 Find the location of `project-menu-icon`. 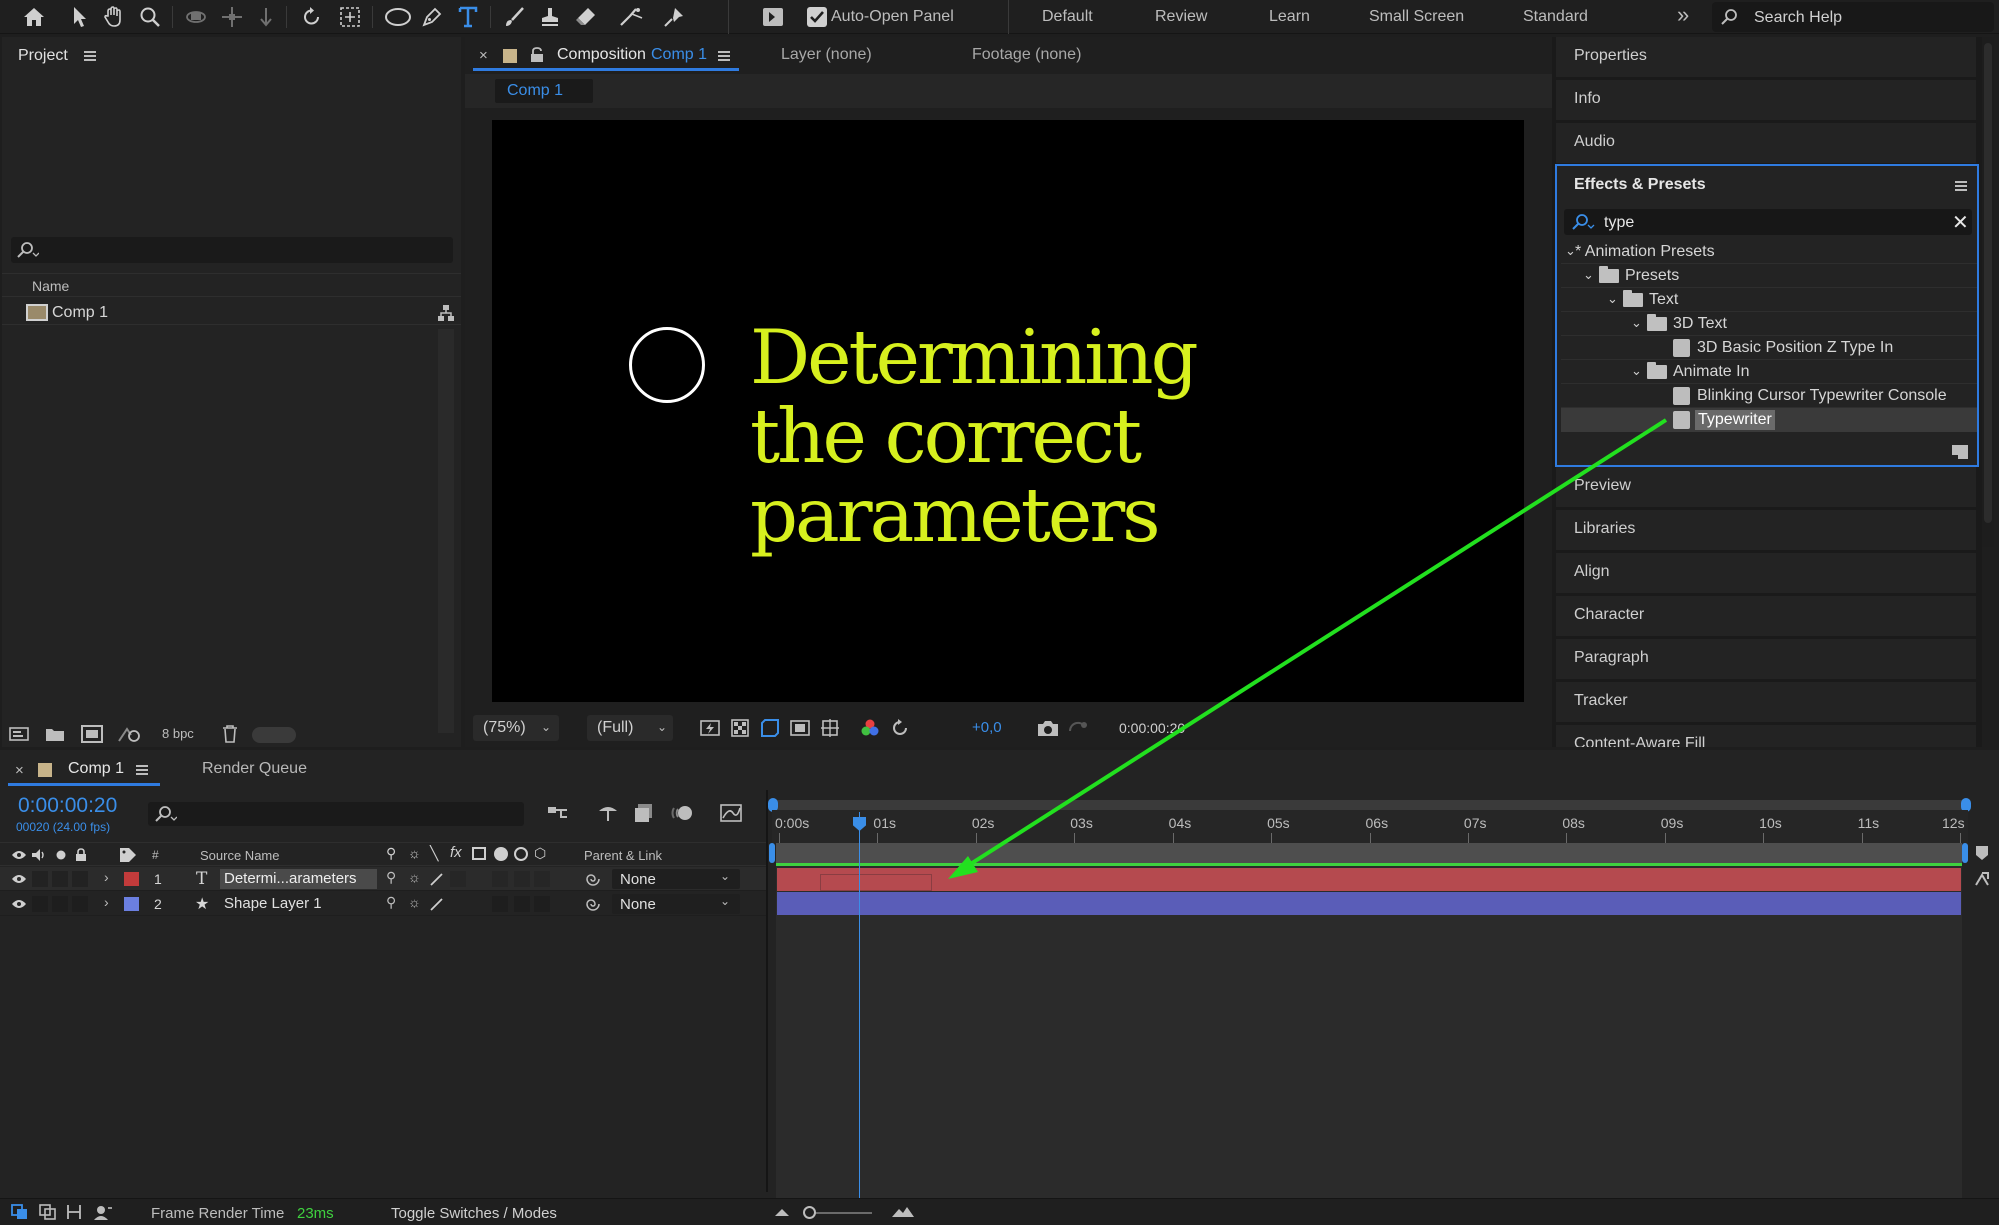

project-menu-icon is located at coordinates (90, 56).